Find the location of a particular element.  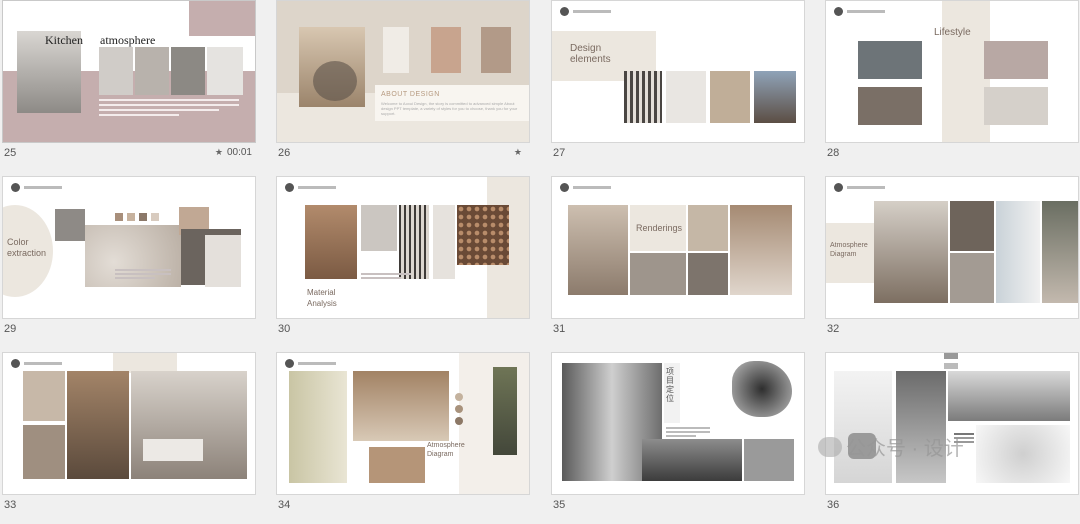

slide-heading: Renderings is located at coordinates (659, 228).